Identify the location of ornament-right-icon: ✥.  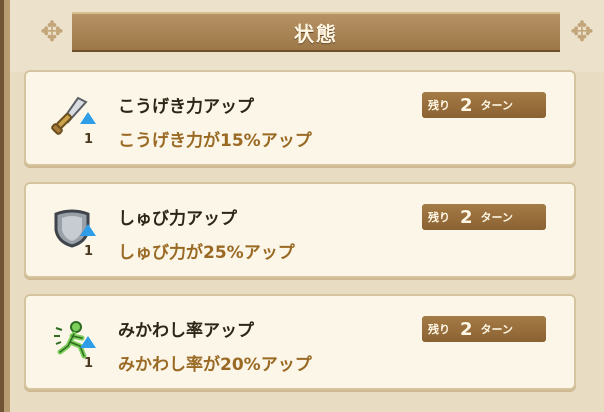
(582, 31).